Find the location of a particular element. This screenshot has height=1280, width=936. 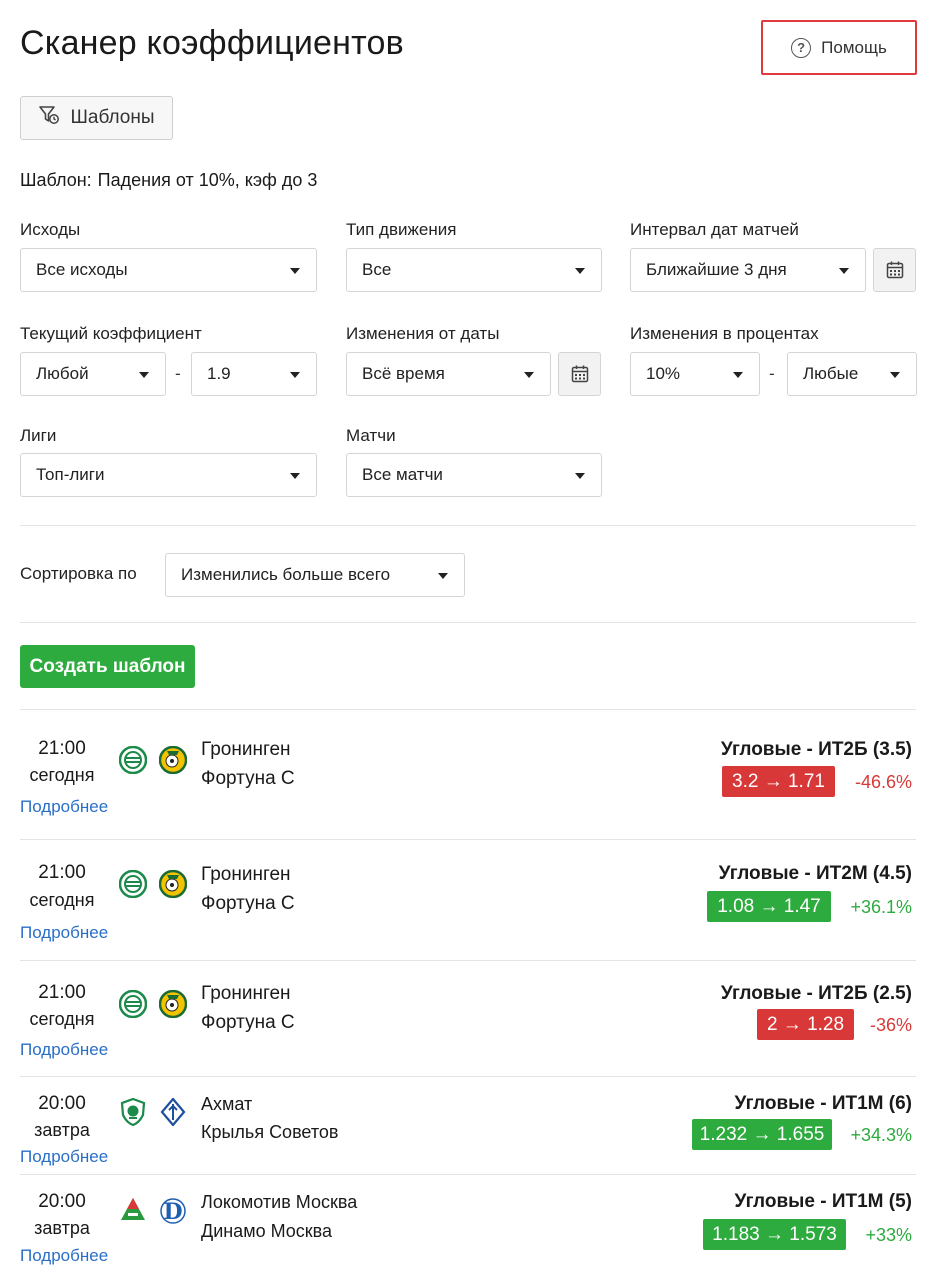

date-interval-label: Интервал дат матчей is located at coordinates (714, 229).